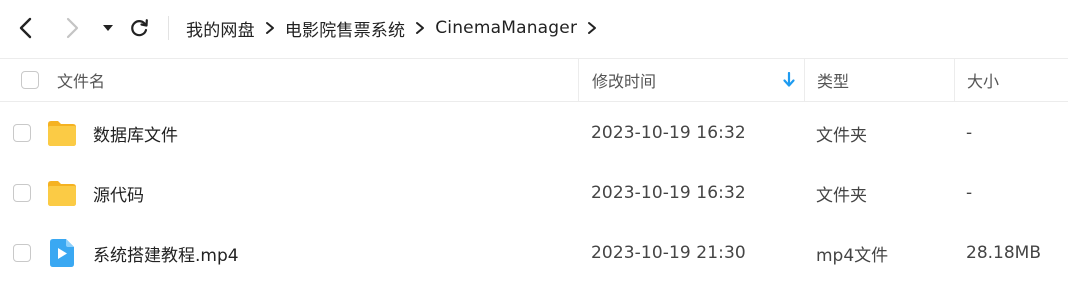 The image size is (1068, 300). What do you see at coordinates (668, 253) in the screenshot?
I see `file-modified-date: 2023-10-19 21:30` at bounding box center [668, 253].